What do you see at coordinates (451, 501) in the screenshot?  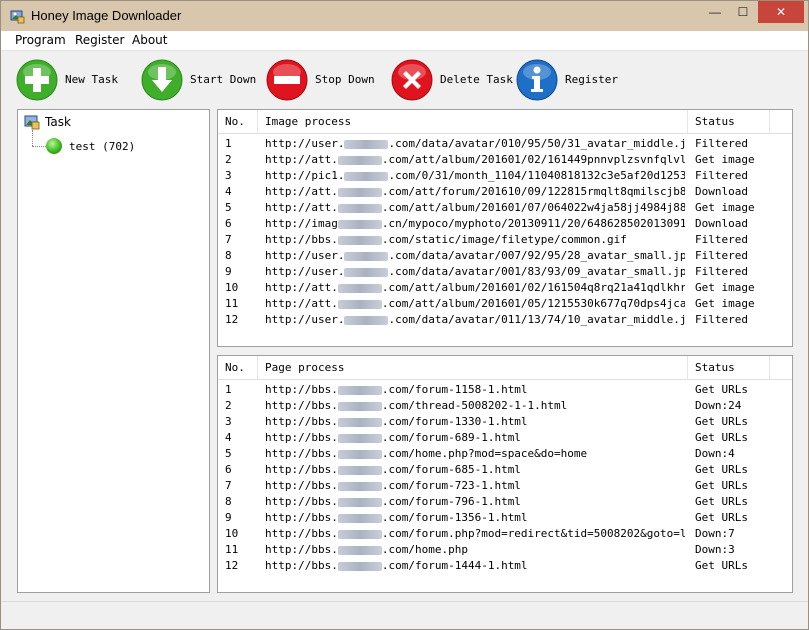 I see `url-suffix: .com/forum-796-1.html` at bounding box center [451, 501].